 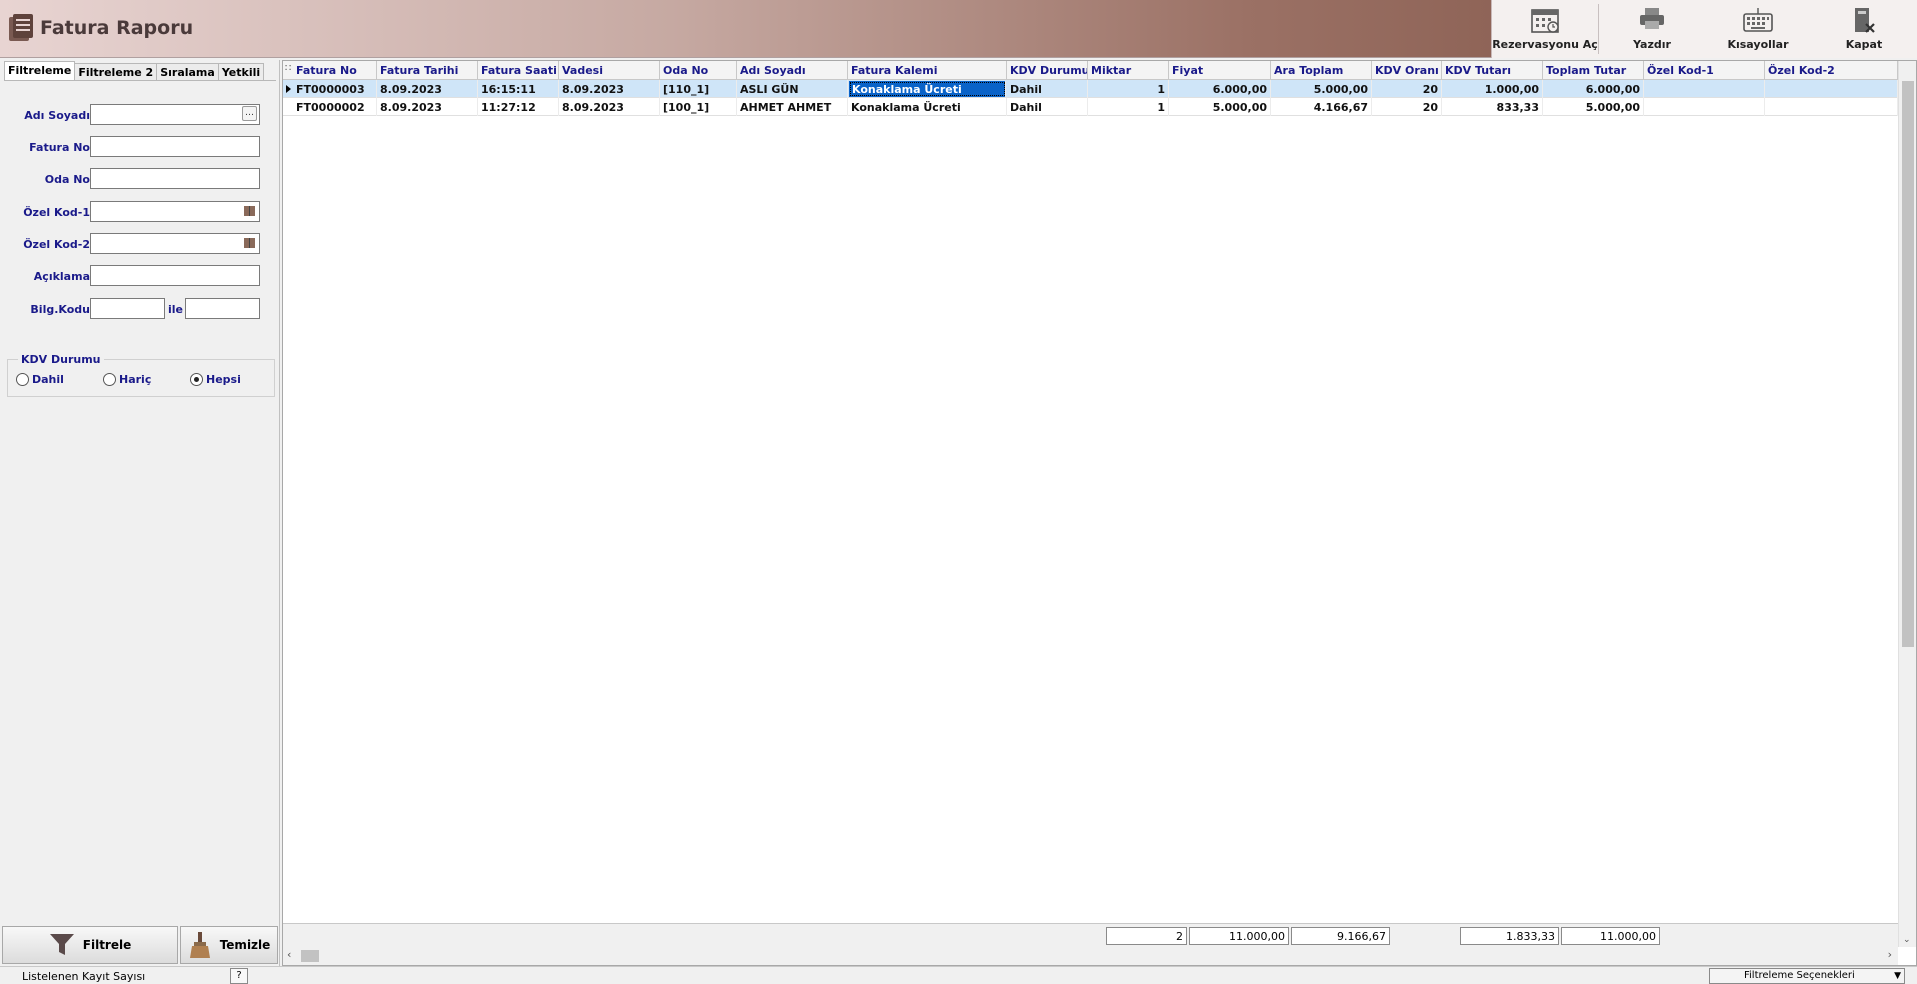 I want to click on filter-button: Filtrele, so click(x=90, y=945).